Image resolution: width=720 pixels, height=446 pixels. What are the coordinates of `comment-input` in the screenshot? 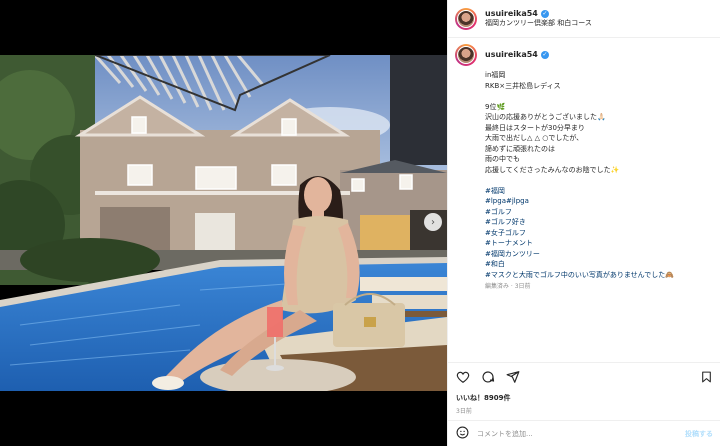 It's located at (581, 433).